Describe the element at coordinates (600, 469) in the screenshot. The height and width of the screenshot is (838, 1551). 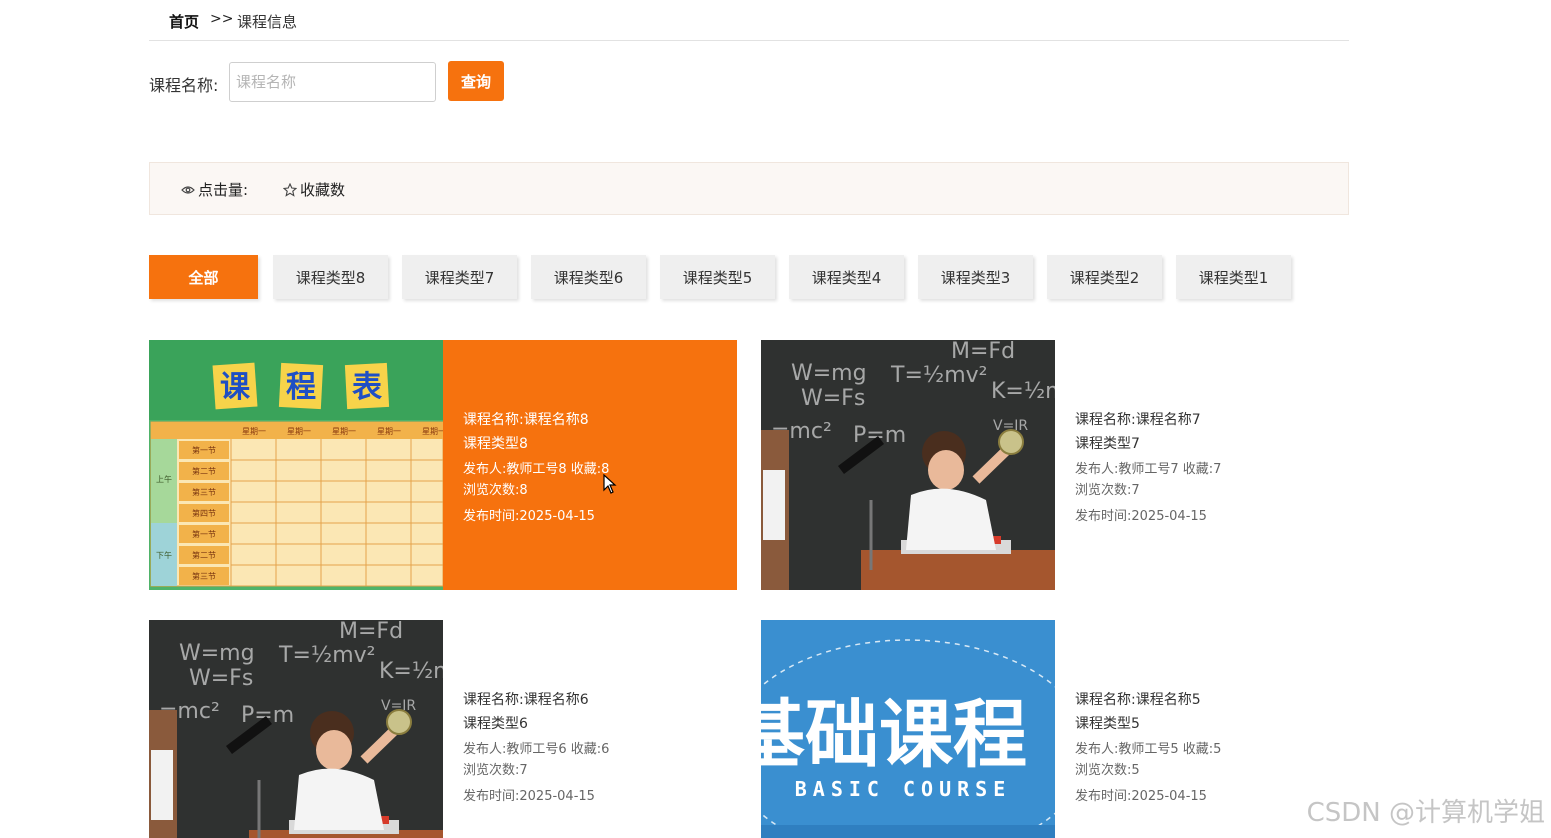
I see `course-publisher-favorites: 发布人:教师工号8 收藏:8` at that location.